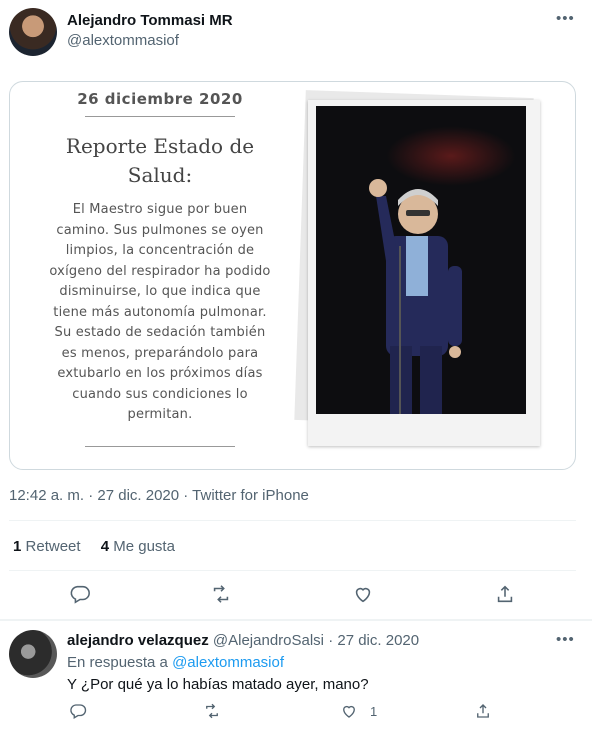  Describe the element at coordinates (53, 546) in the screenshot. I see `retweet-label: Retweet` at that location.